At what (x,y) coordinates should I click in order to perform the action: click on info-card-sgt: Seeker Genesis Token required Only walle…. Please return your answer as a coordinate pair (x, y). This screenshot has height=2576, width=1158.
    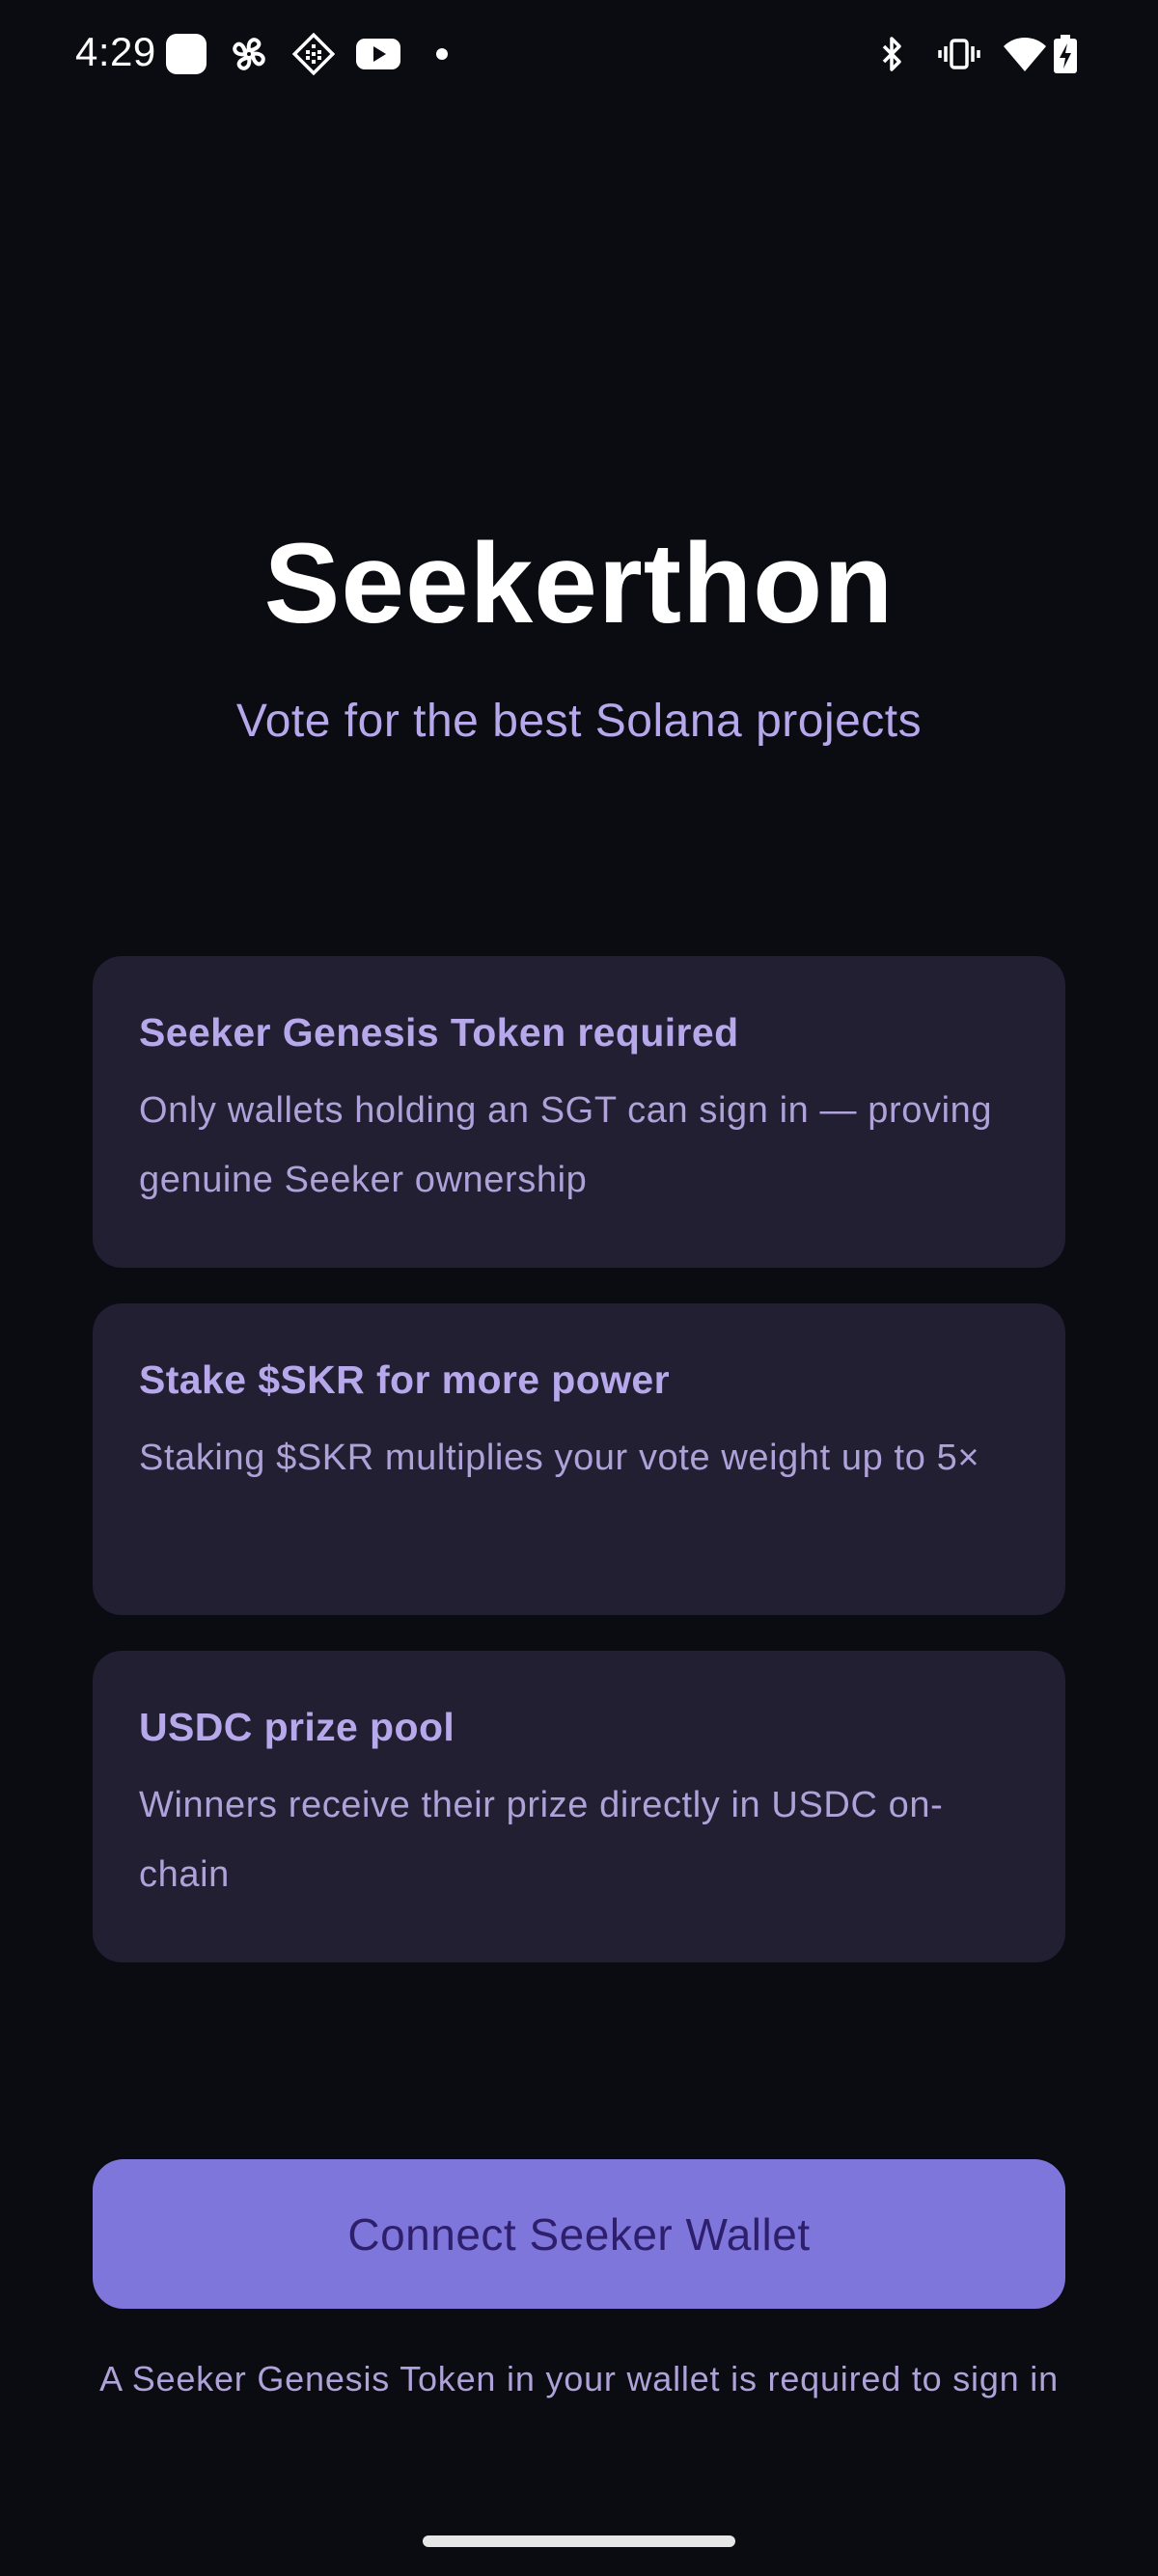
    Looking at the image, I should click on (579, 1112).